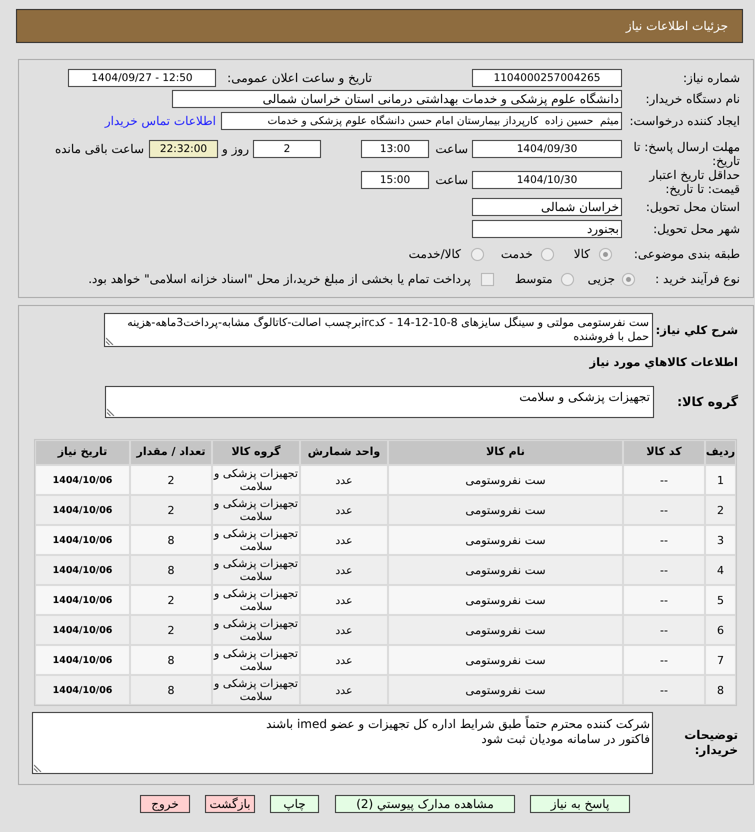 The width and height of the screenshot is (755, 832). I want to click on column-header: کد کالا, so click(664, 452).